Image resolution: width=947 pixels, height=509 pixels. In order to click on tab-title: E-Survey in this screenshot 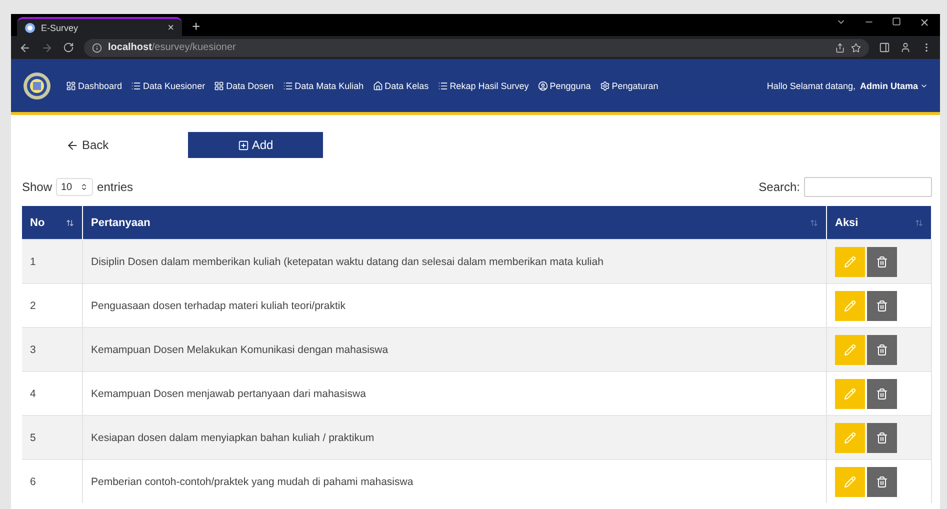, I will do `click(60, 27)`.